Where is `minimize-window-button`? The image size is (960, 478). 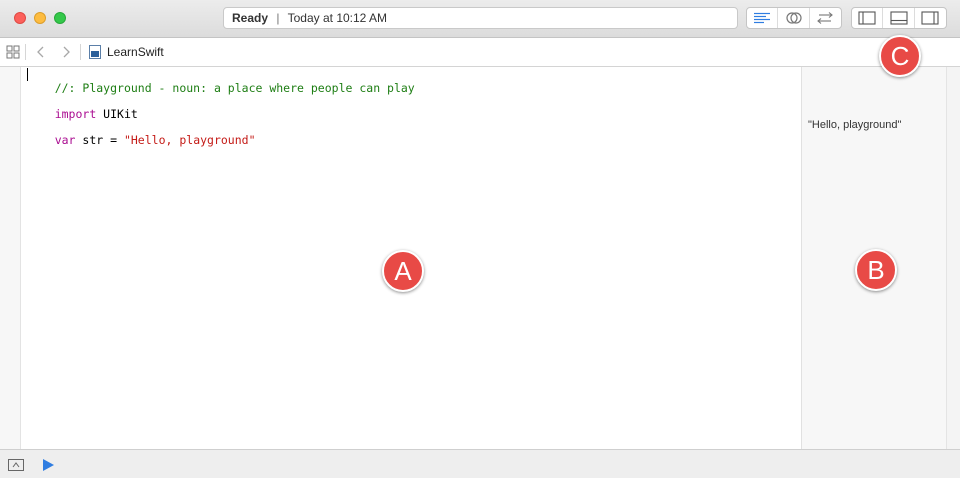
minimize-window-button is located at coordinates (40, 18).